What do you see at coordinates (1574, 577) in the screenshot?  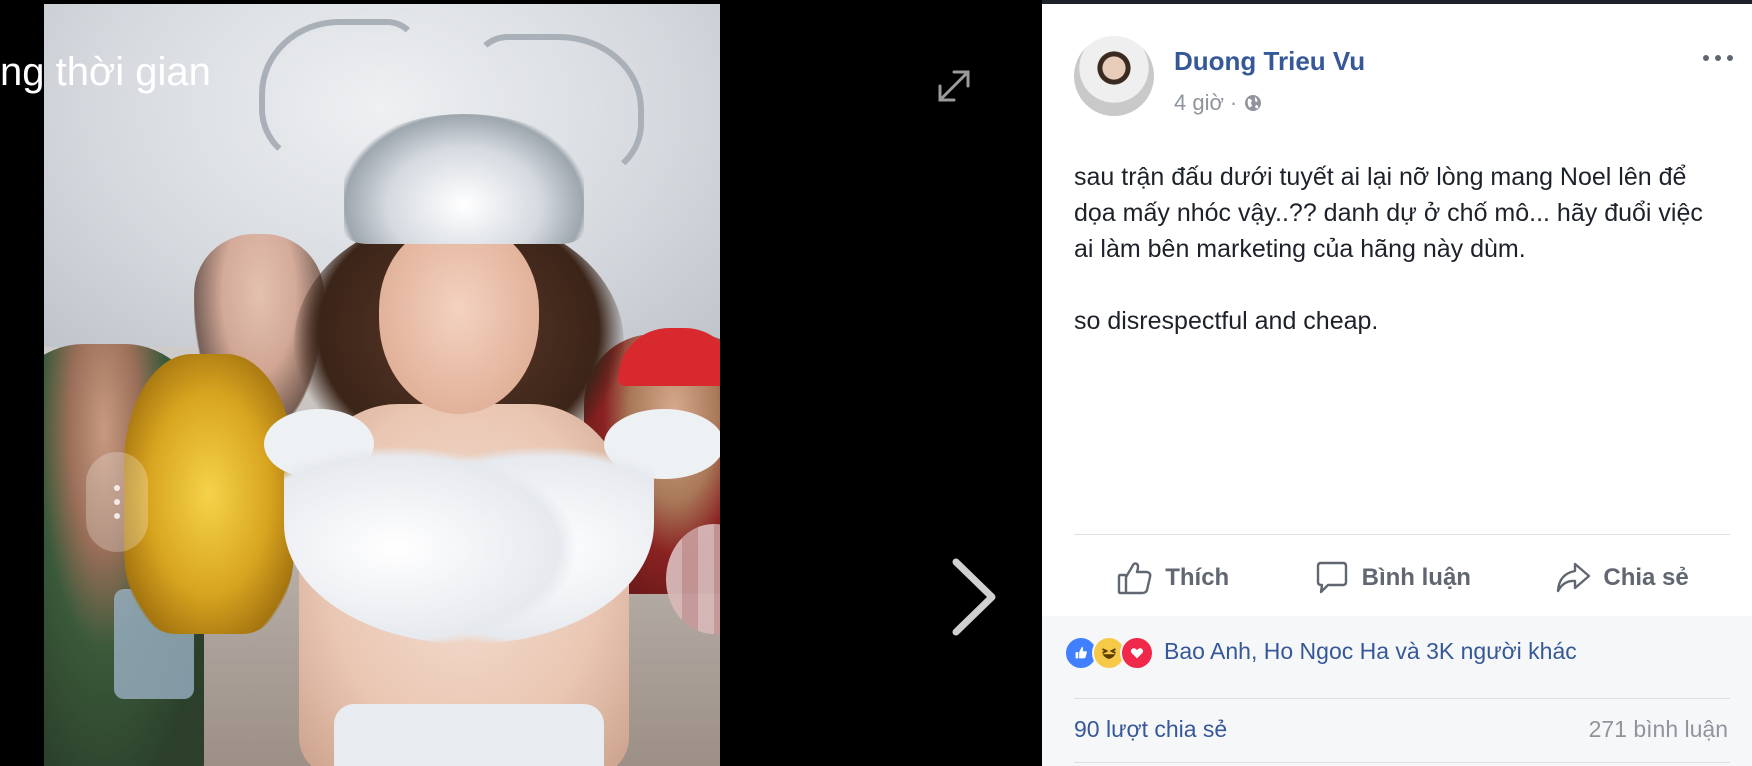 I see `share-icon` at bounding box center [1574, 577].